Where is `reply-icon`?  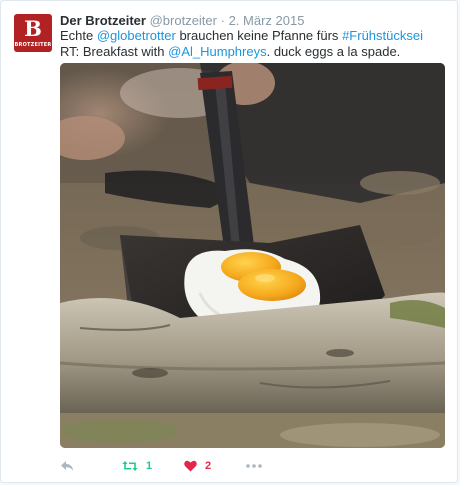 reply-icon is located at coordinates (67, 466).